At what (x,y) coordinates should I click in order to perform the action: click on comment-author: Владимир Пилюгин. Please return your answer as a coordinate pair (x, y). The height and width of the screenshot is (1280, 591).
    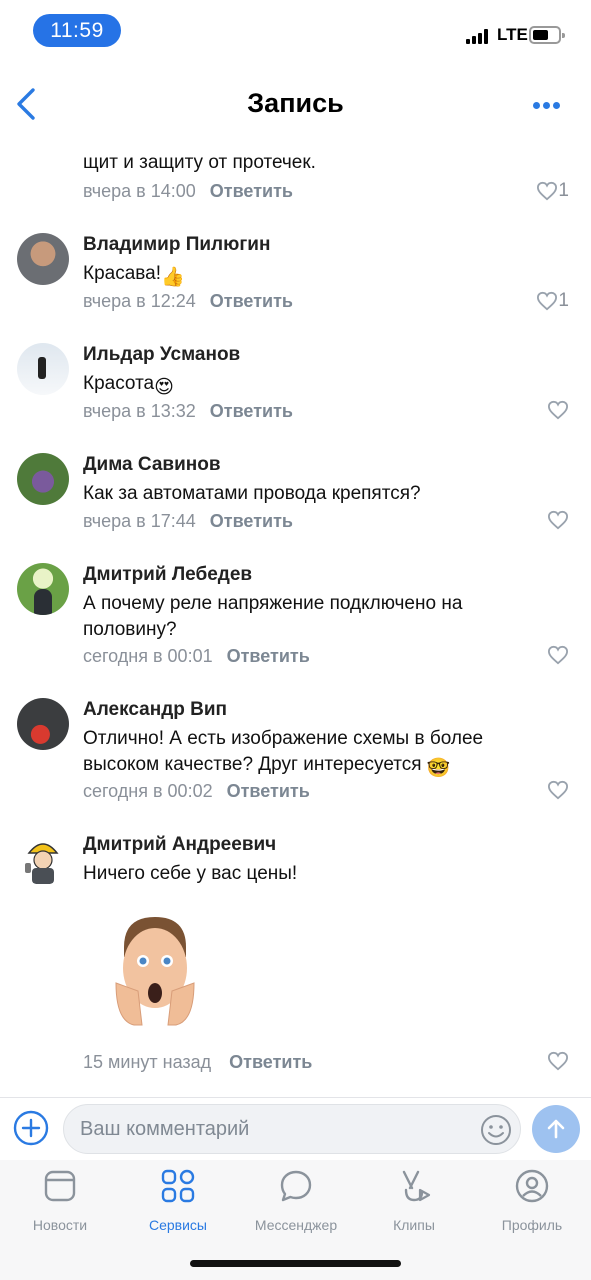
    Looking at the image, I should click on (176, 245).